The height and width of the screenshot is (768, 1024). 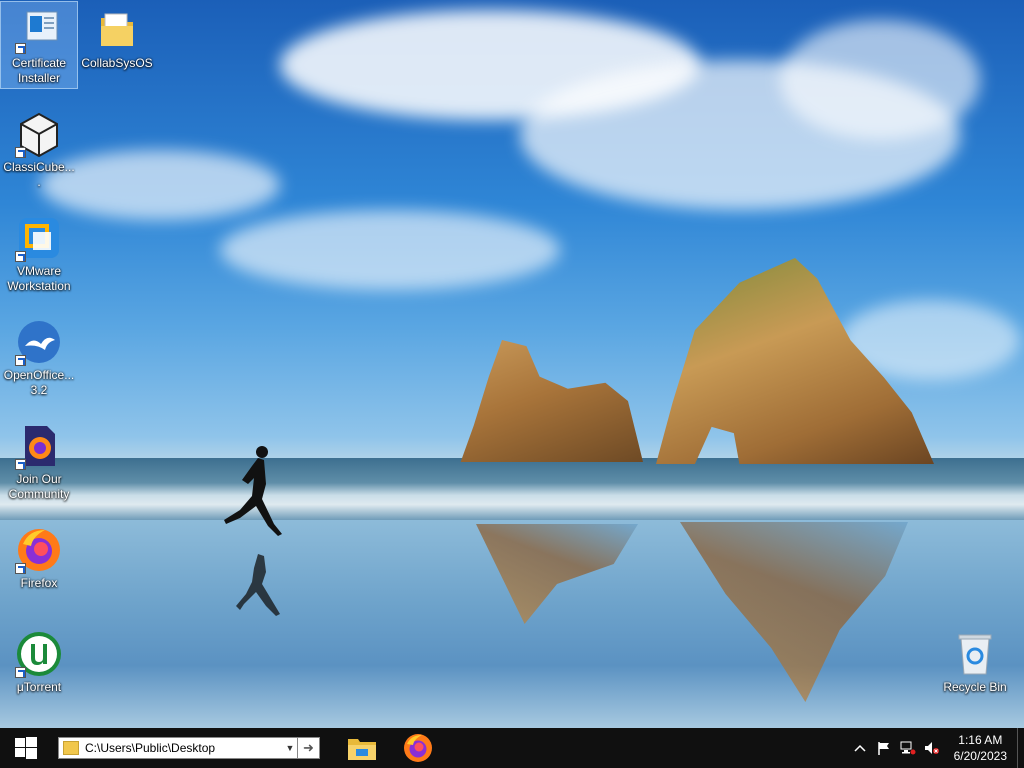 I want to click on desktop-icon-label: Join Our Community, so click(x=39, y=486).